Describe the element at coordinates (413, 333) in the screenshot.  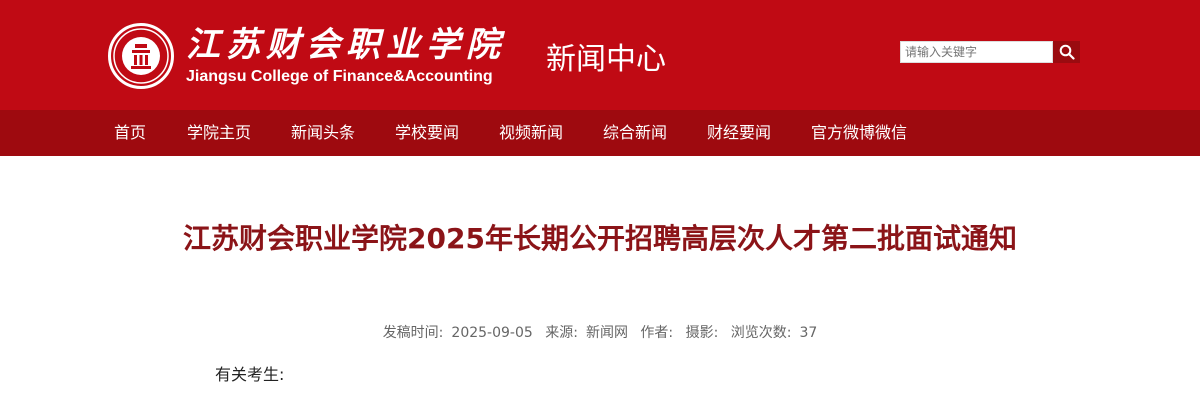
I see `publish-label: 发稿时间:` at that location.